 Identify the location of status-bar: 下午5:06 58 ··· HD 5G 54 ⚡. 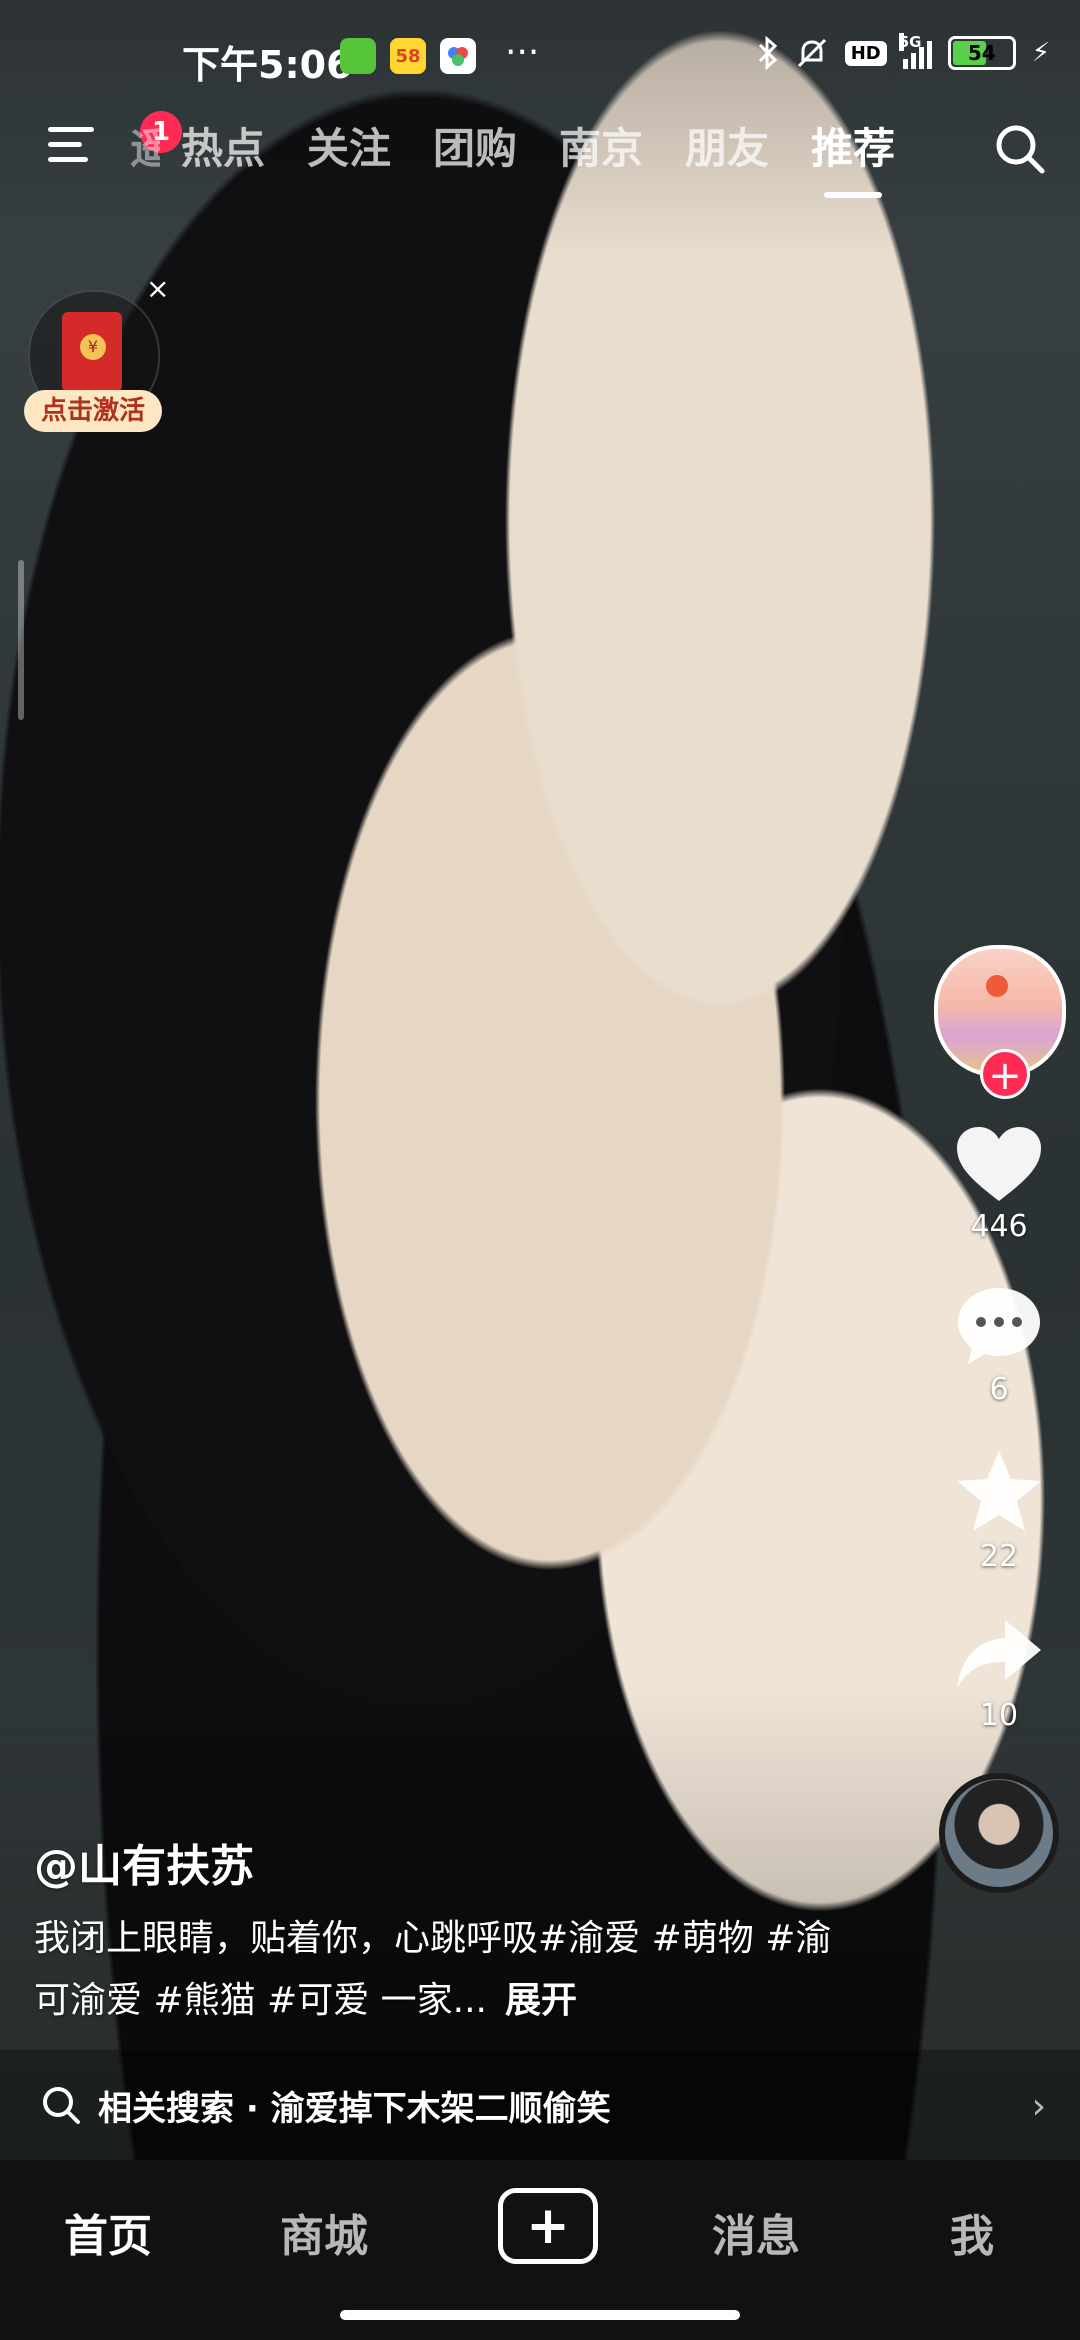
(540, 55).